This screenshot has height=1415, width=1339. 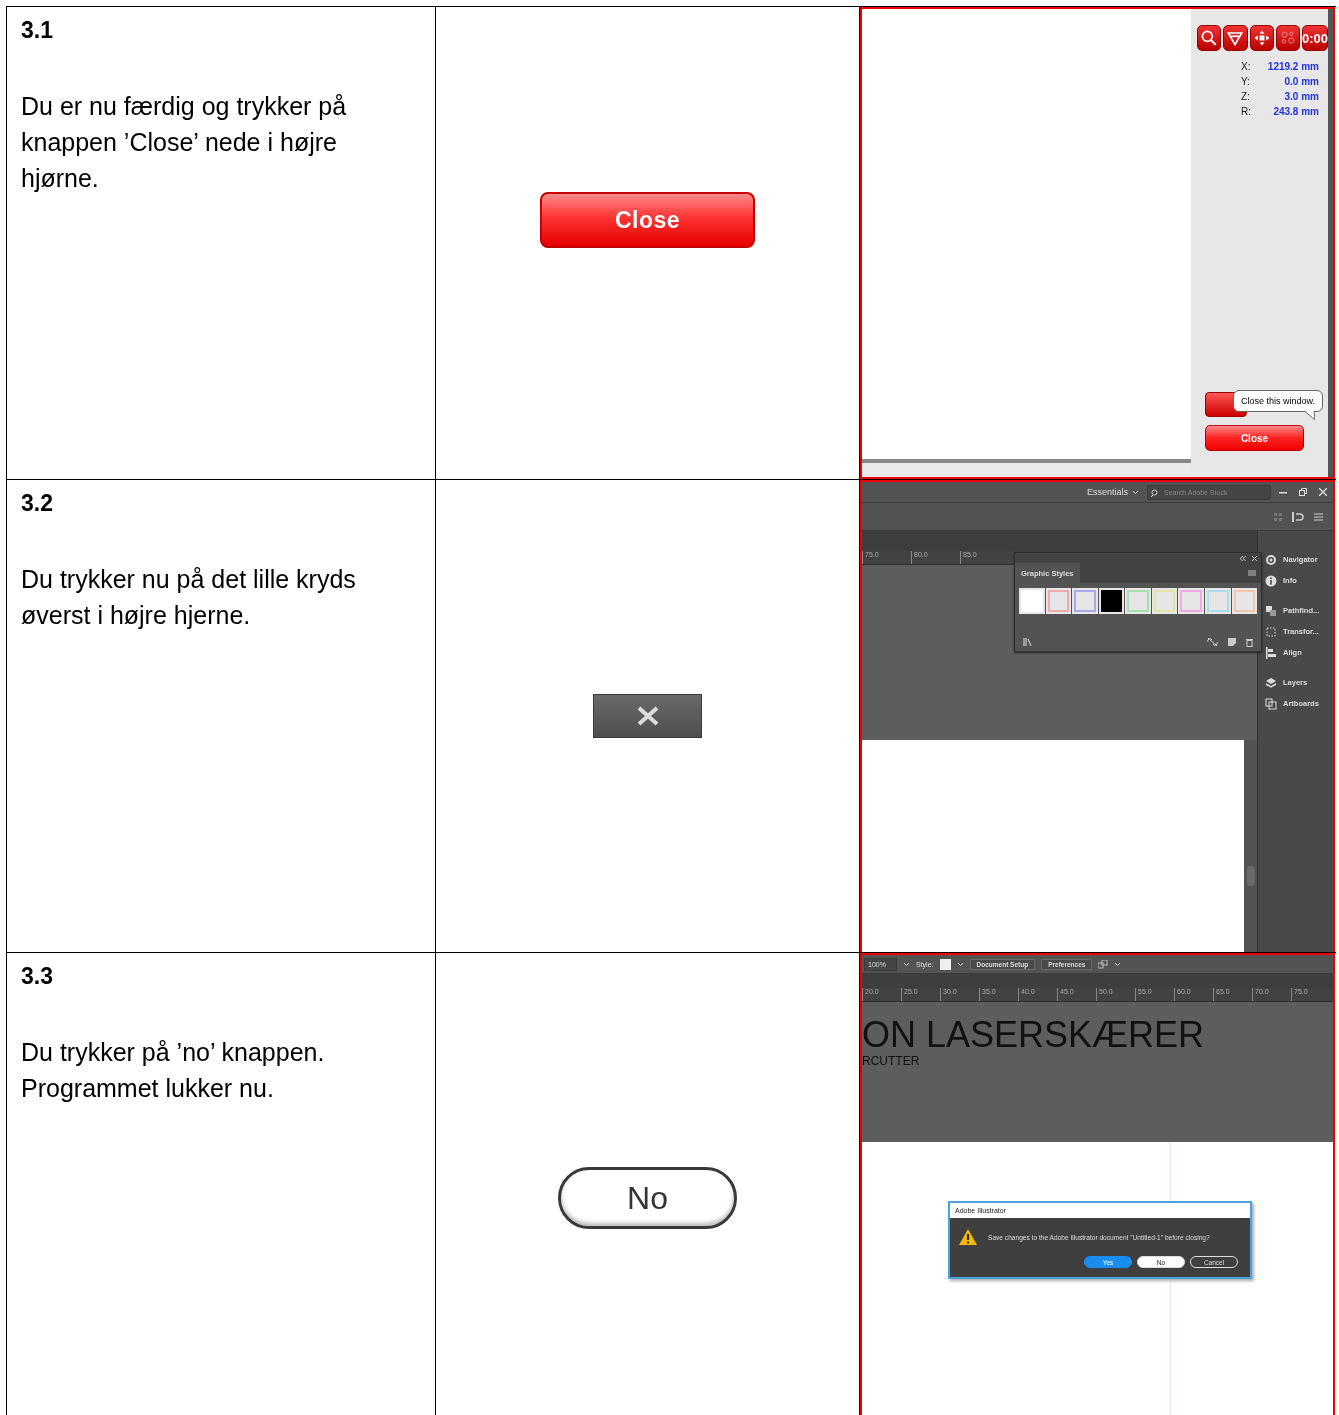 What do you see at coordinates (1249, 642) in the screenshot?
I see `trash-icon` at bounding box center [1249, 642].